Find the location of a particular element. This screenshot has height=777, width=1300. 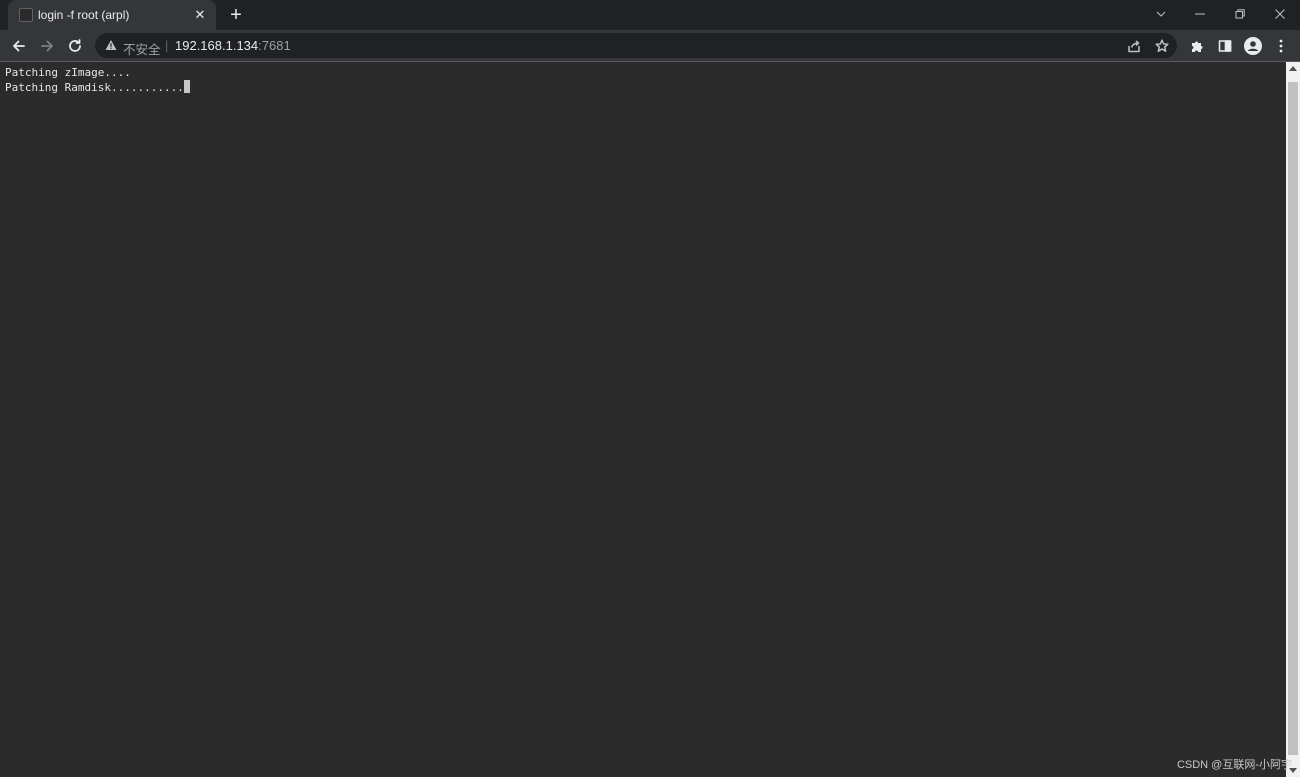

restore-icon is located at coordinates (1240, 14).